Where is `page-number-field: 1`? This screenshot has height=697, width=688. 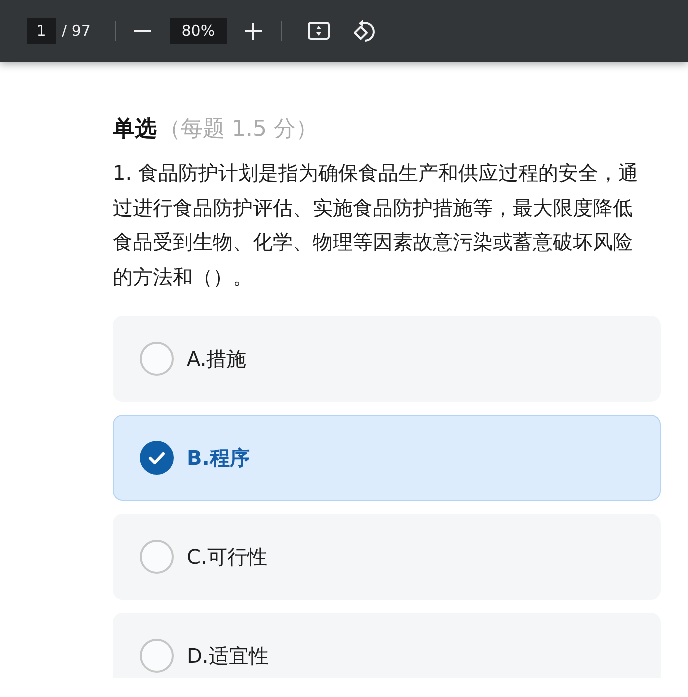 page-number-field: 1 is located at coordinates (41, 31).